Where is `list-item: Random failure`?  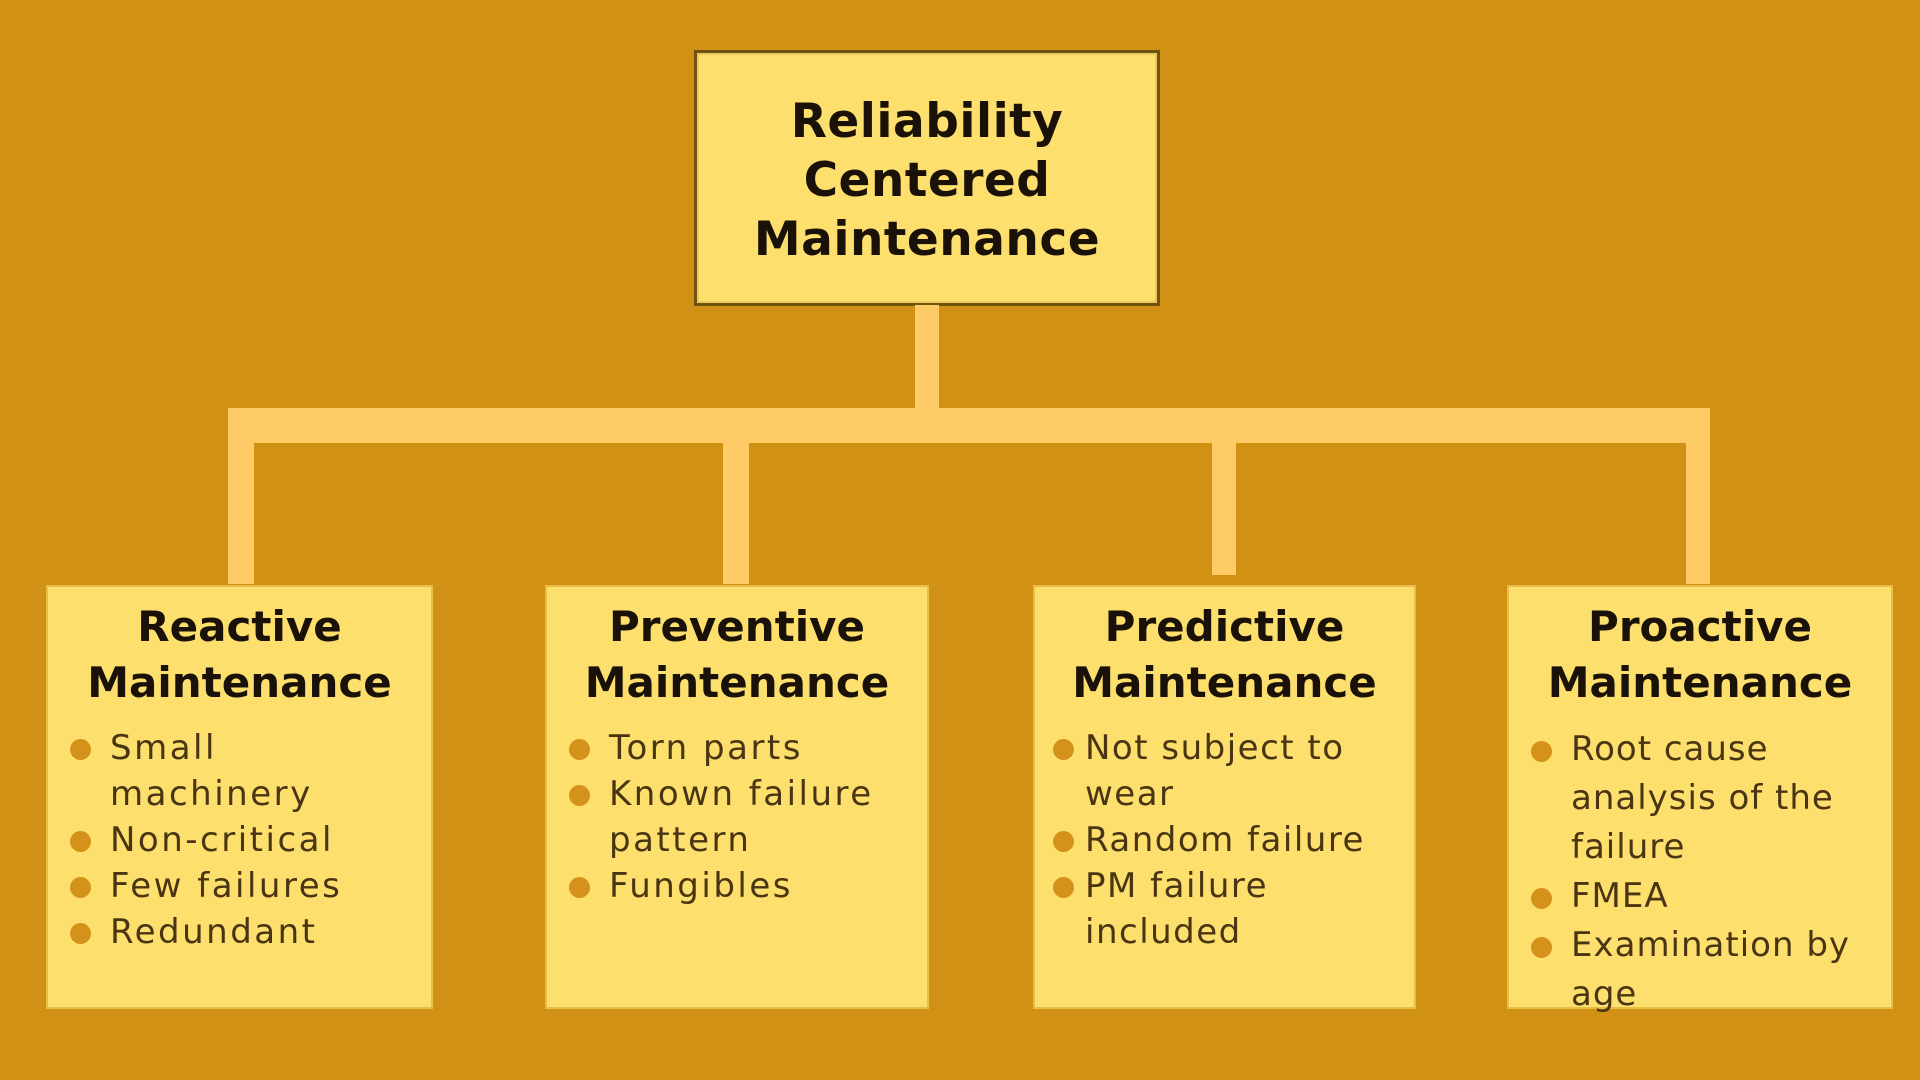 list-item: Random failure is located at coordinates (1224, 840).